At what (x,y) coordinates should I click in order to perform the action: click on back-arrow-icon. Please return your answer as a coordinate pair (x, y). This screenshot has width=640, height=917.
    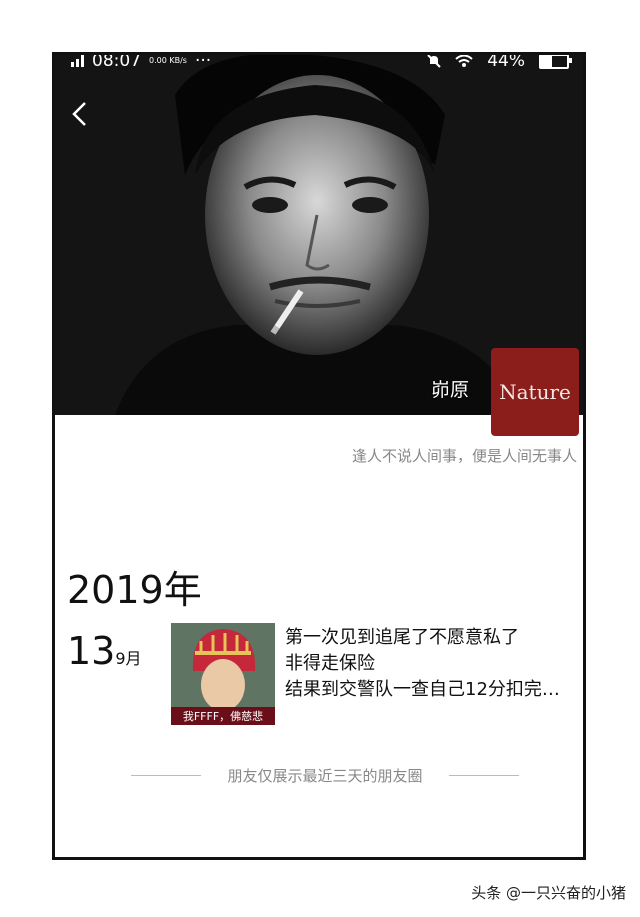
    Looking at the image, I should click on (80, 114).